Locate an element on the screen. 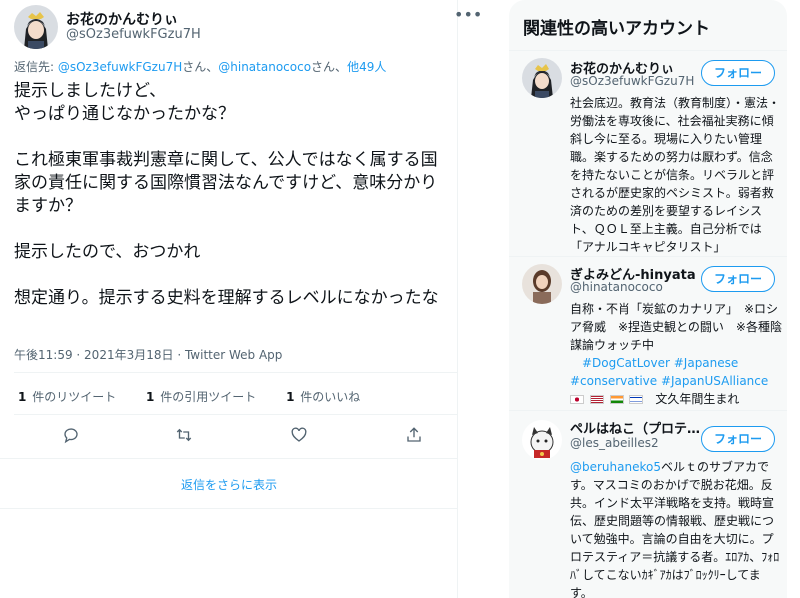  bio-flags-line: 文久年間生まれ is located at coordinates (676, 399).